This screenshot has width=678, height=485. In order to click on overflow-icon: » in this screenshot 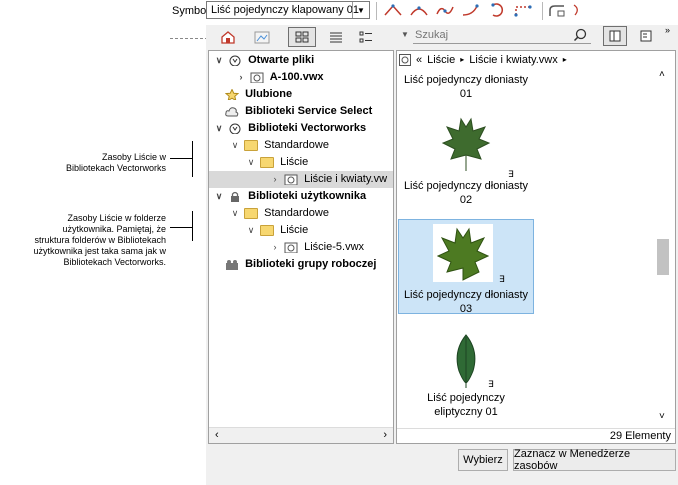, I will do `click(667, 30)`.